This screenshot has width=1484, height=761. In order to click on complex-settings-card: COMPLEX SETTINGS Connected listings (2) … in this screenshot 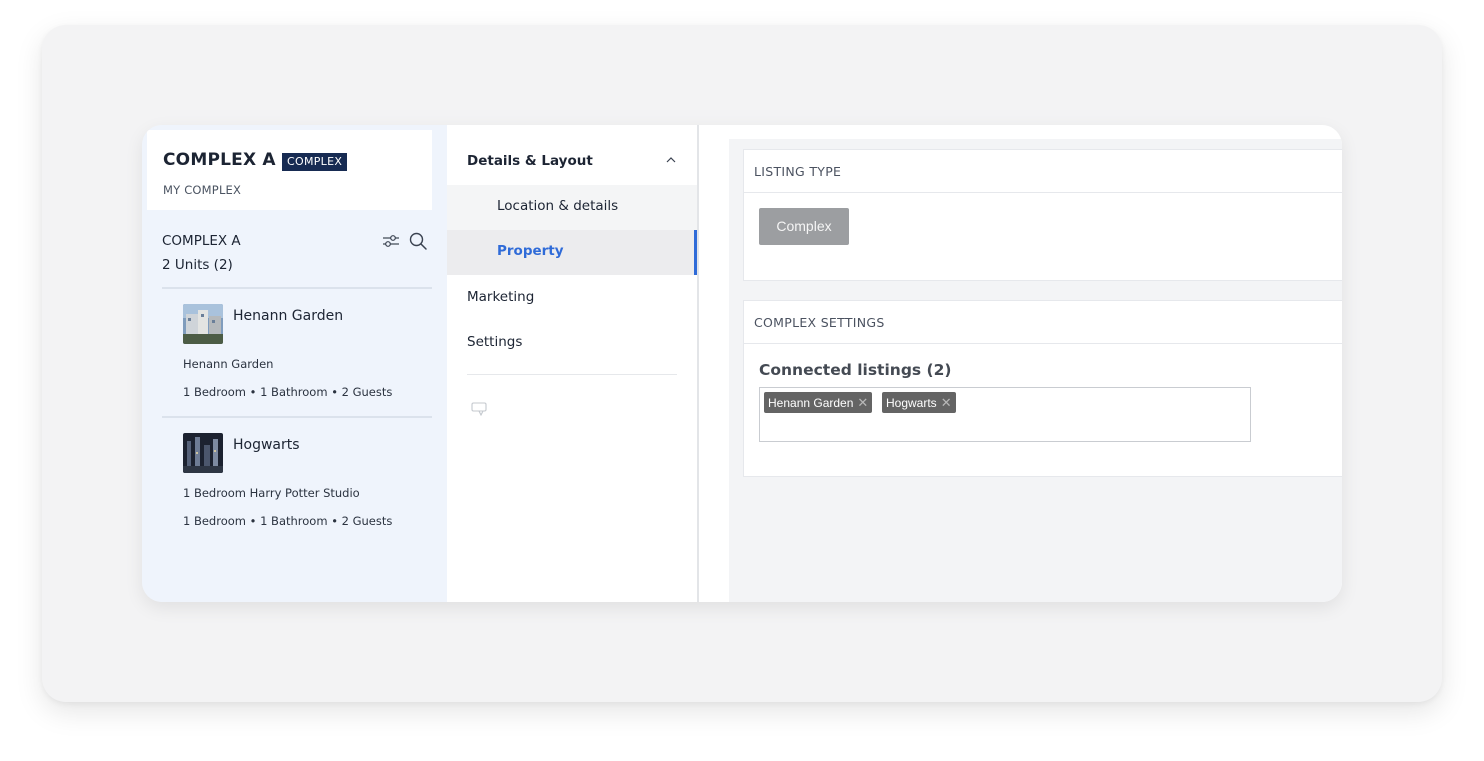, I will do `click(1042, 388)`.